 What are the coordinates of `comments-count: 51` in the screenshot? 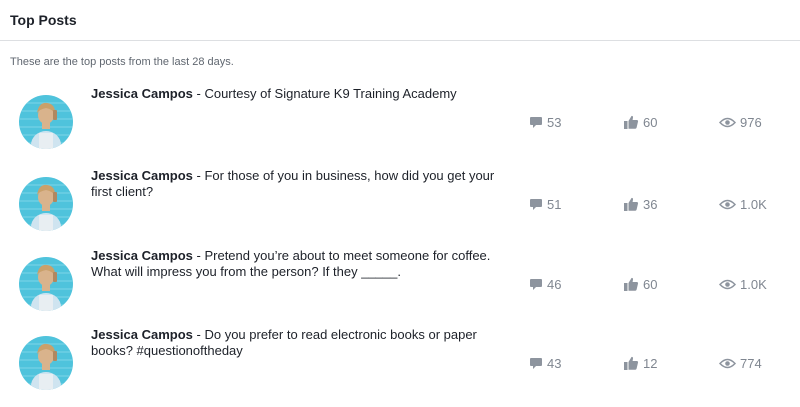 It's located at (554, 204).